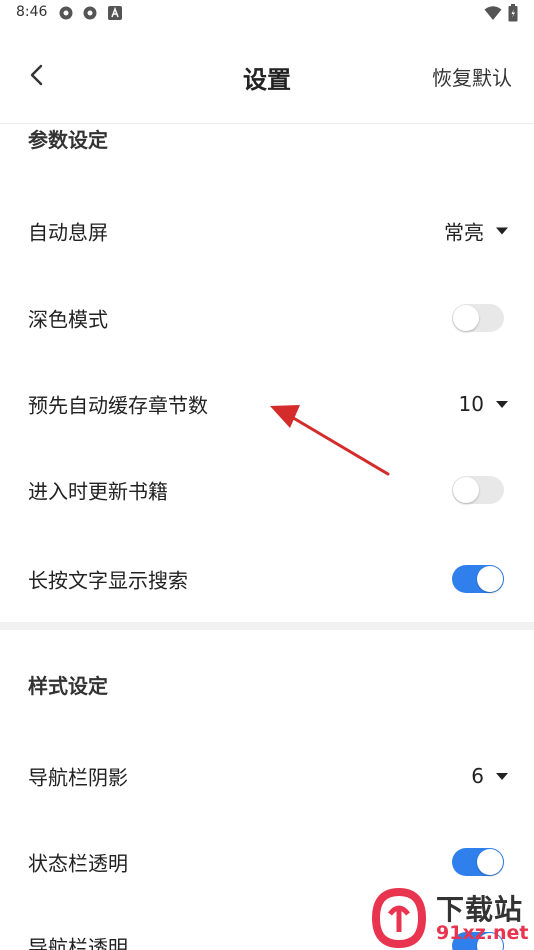 This screenshot has height=950, width=534. I want to click on setting-label: 长按文字显示搜索, so click(108, 580).